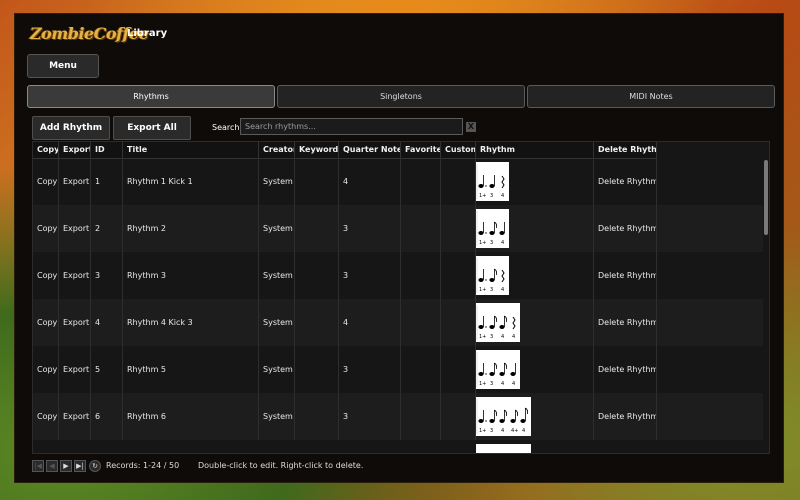 The height and width of the screenshot is (500, 800). Describe the element at coordinates (80, 466) in the screenshot. I see `last-page-icon: ▶|` at that location.